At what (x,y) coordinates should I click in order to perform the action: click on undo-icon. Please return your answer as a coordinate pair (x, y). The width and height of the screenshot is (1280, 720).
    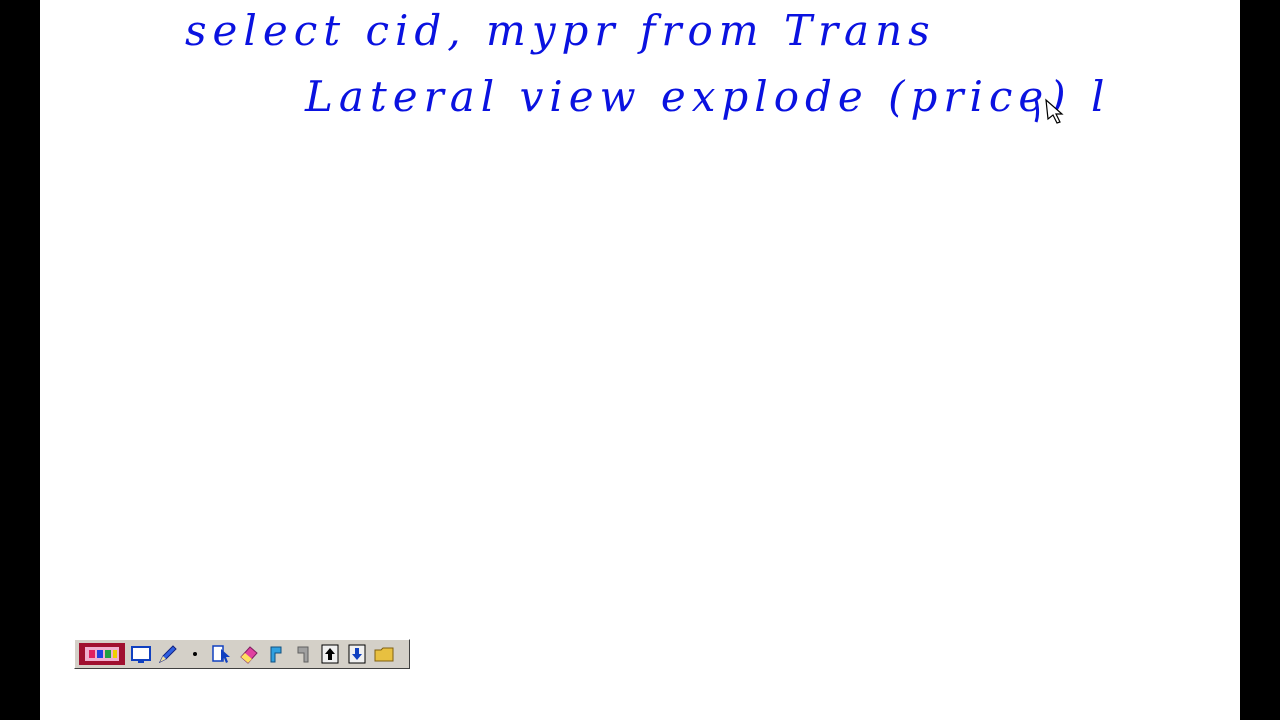
    Looking at the image, I should click on (276, 654).